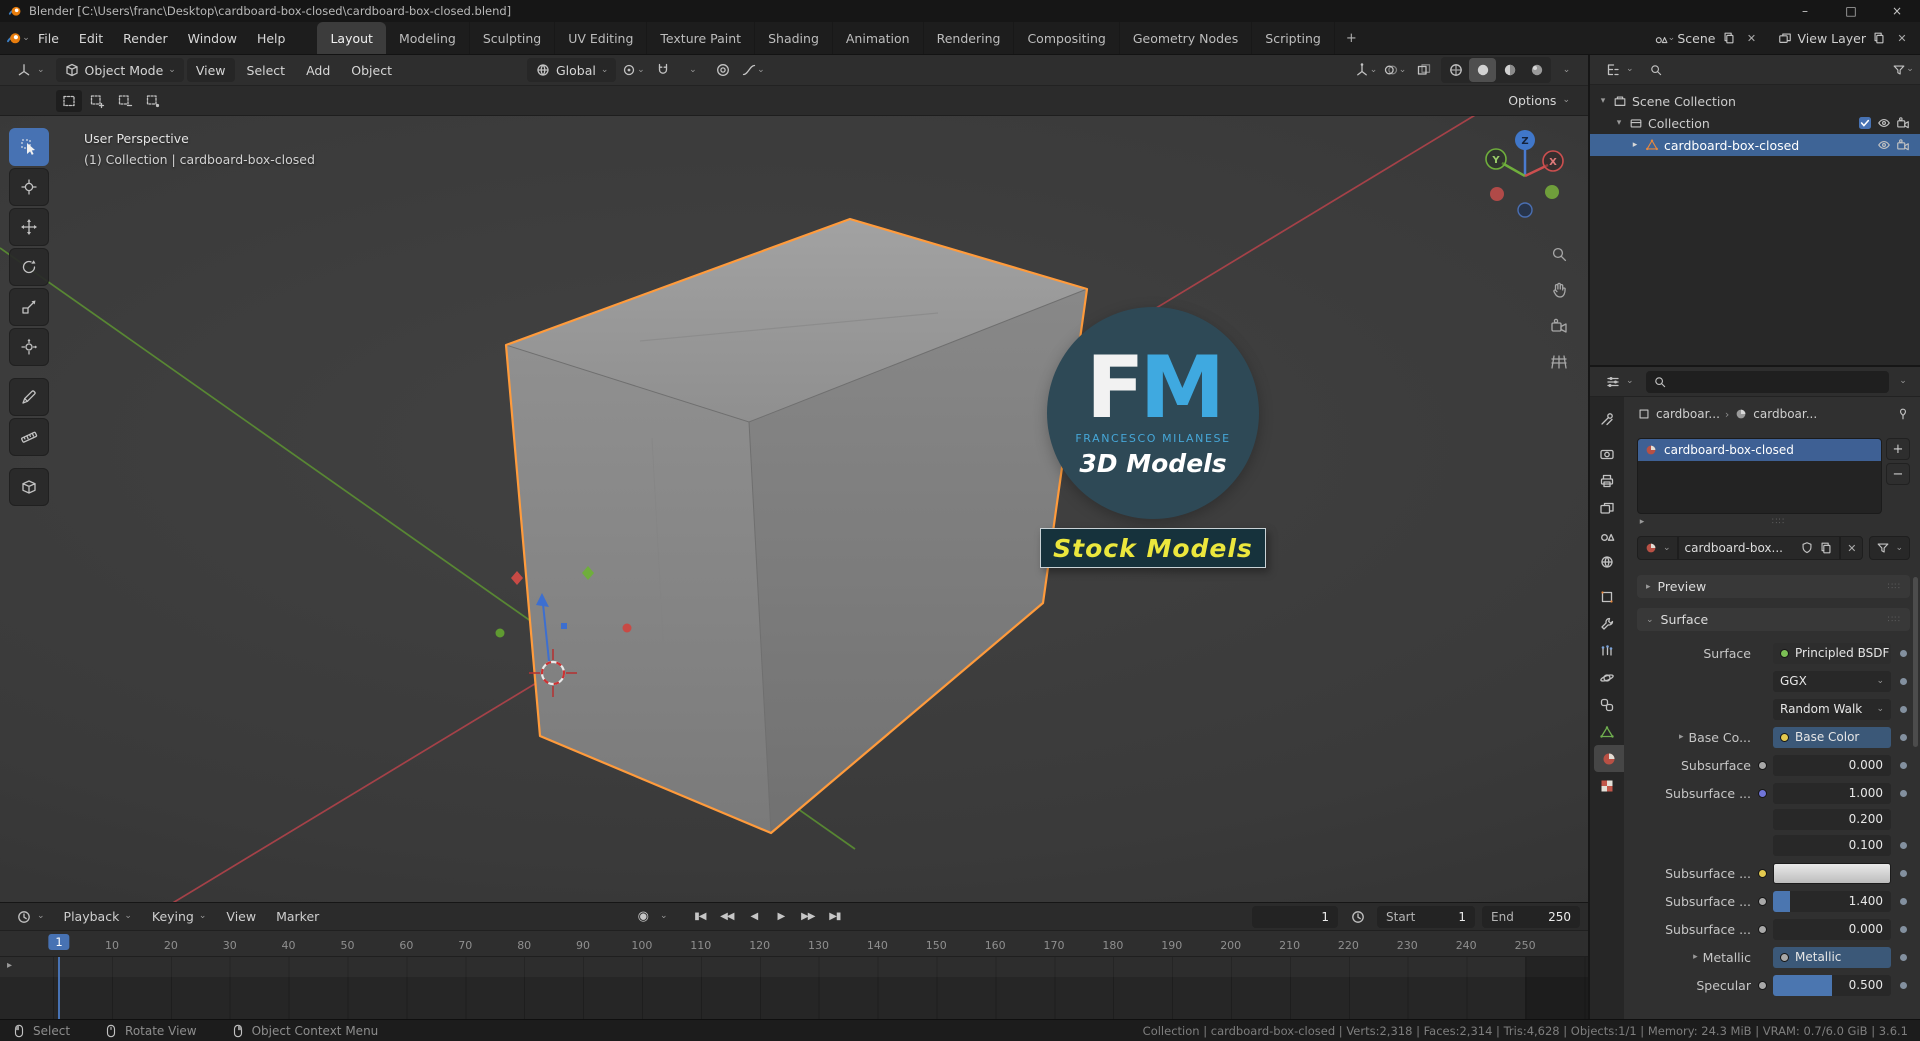  Describe the element at coordinates (1807, 548) in the screenshot. I see `fake-user-shield-icon` at that location.